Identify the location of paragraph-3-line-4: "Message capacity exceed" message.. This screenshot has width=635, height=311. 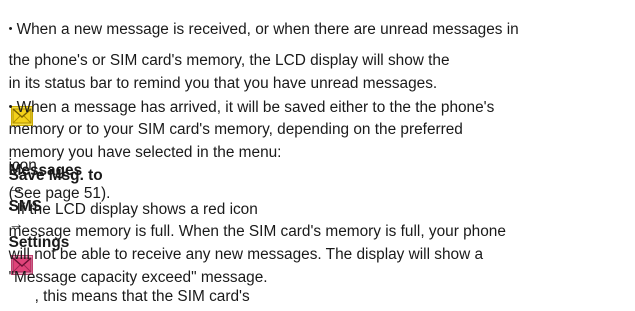
(317, 269).